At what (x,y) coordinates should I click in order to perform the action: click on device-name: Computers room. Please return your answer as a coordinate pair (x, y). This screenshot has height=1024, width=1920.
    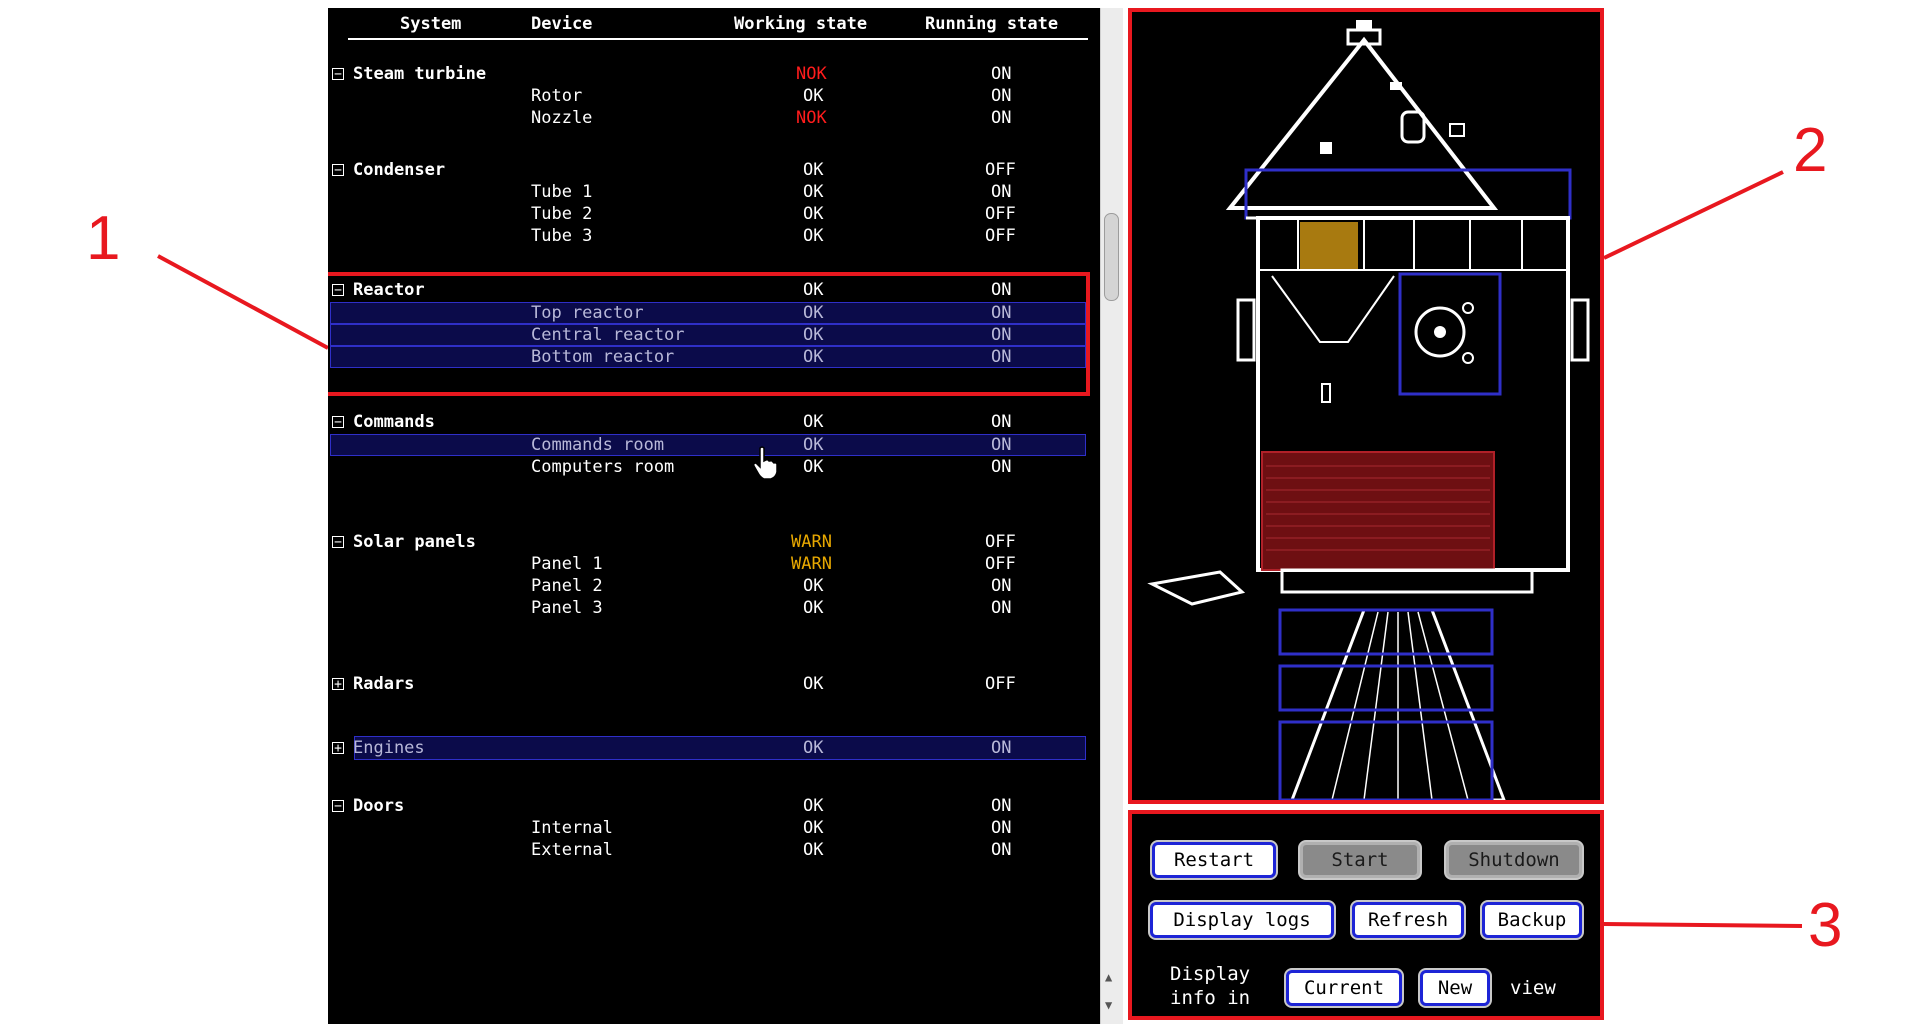
    Looking at the image, I should click on (602, 467).